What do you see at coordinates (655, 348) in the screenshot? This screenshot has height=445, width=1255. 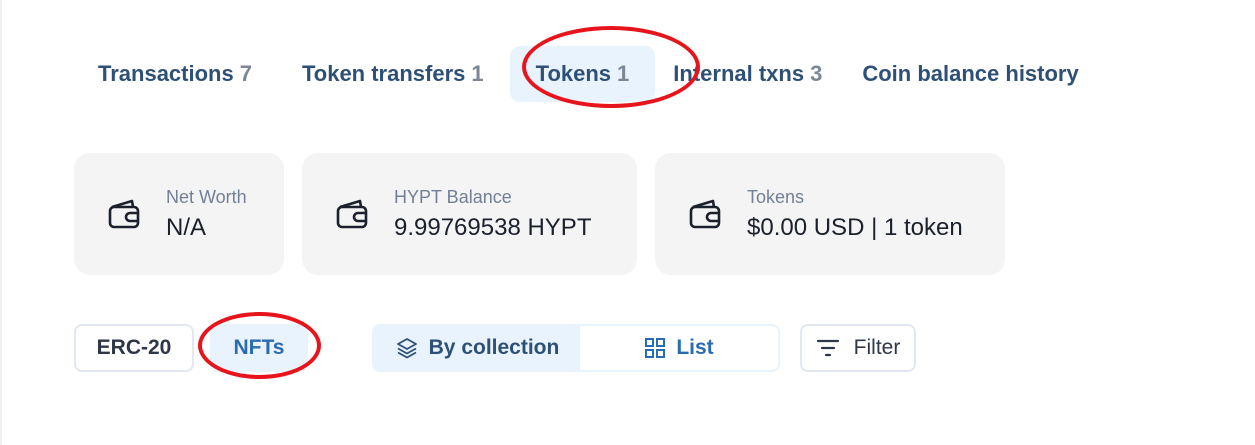 I see `grid-icon` at bounding box center [655, 348].